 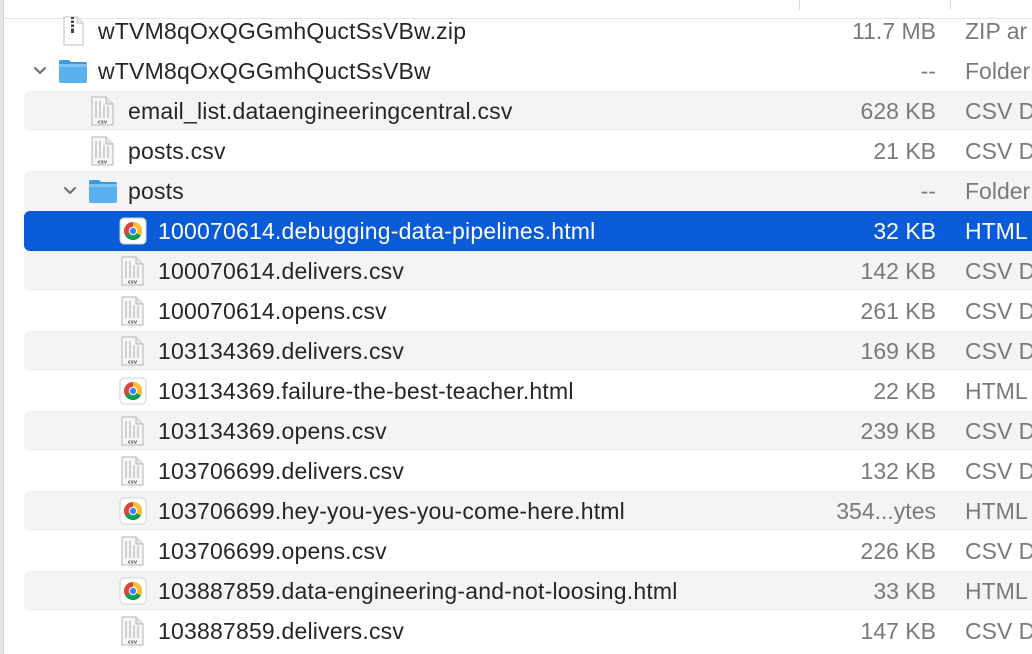 I want to click on file-name: 103134369.opens.csv, so click(x=272, y=431).